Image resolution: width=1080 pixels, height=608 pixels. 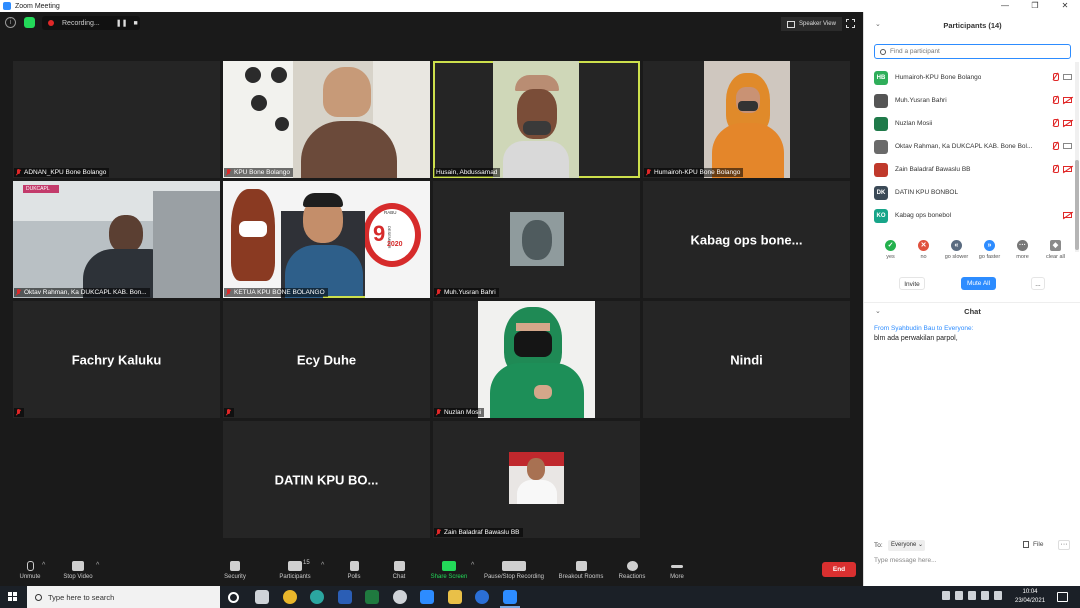 I want to click on participant-row: Zain Baladraf Bawaslu BB, so click(x=973, y=169).